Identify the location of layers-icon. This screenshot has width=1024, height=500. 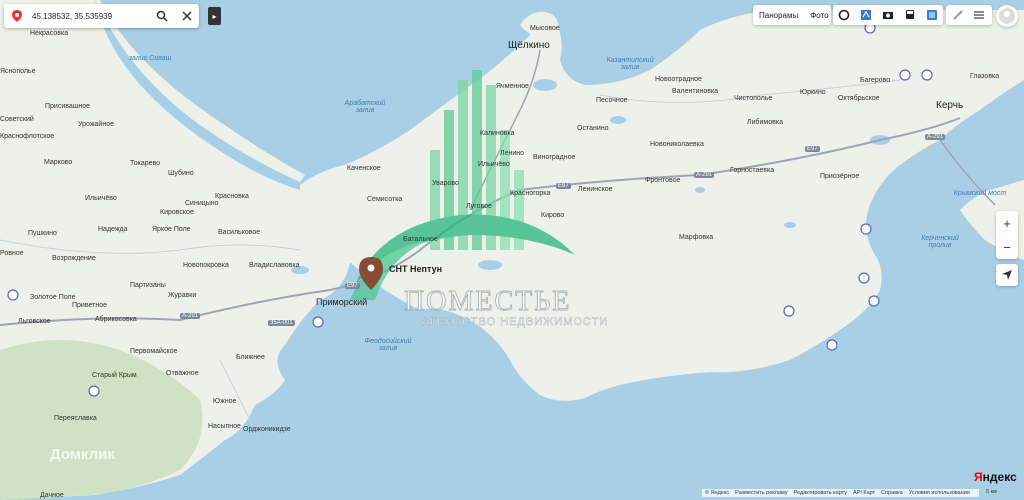
(932, 15).